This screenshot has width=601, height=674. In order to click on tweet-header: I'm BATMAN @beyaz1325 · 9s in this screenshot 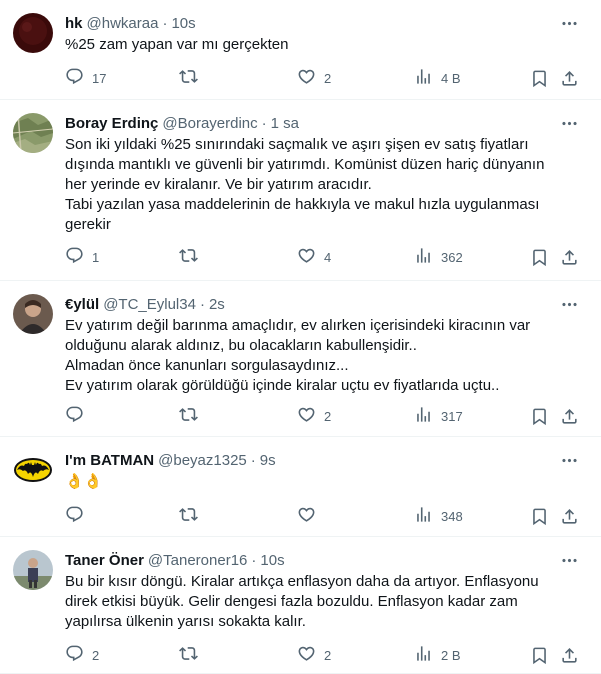, I will do `click(170, 460)`.